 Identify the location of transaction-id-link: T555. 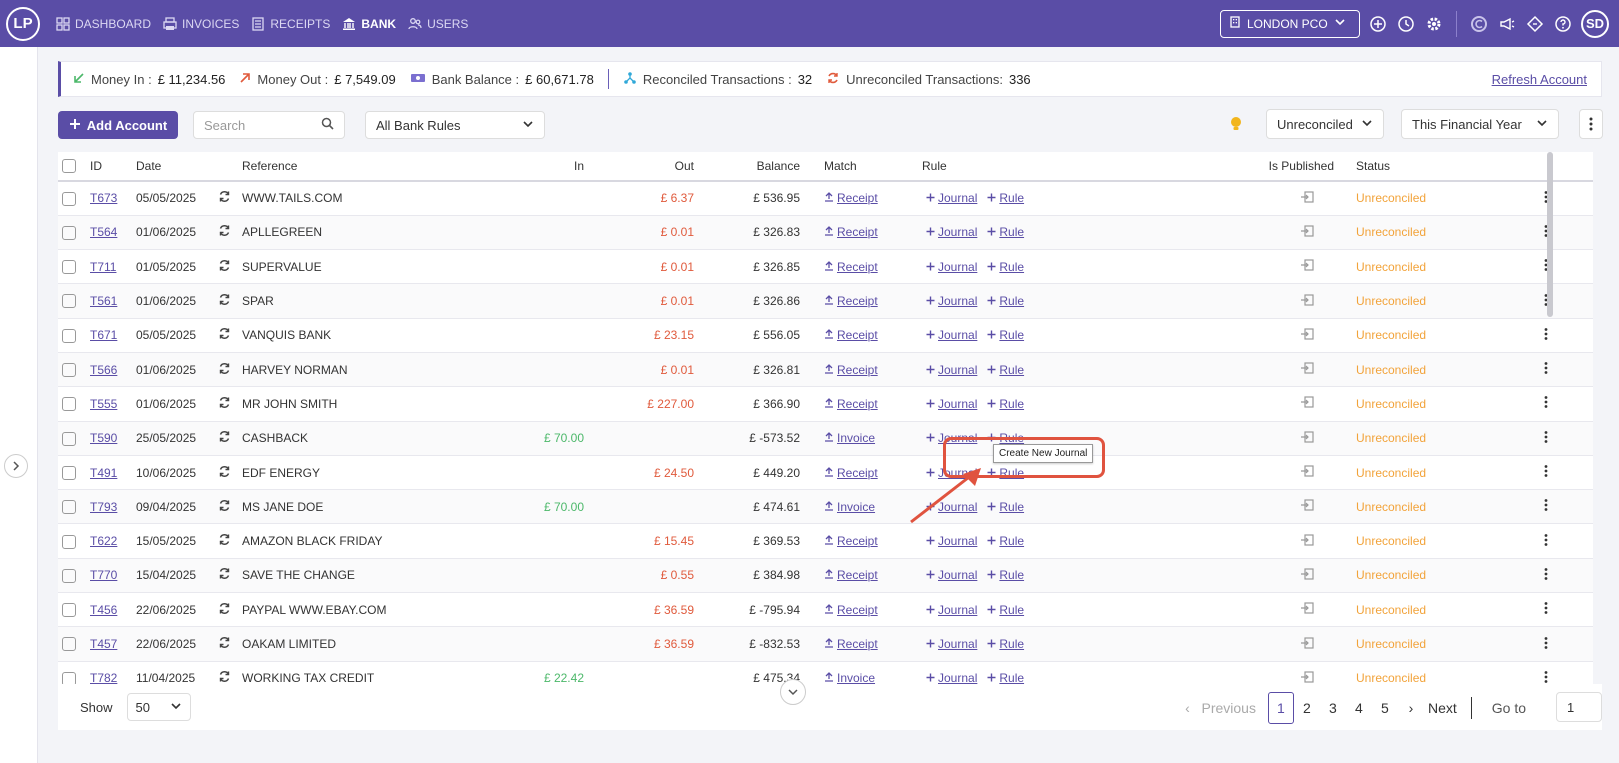
(103, 404).